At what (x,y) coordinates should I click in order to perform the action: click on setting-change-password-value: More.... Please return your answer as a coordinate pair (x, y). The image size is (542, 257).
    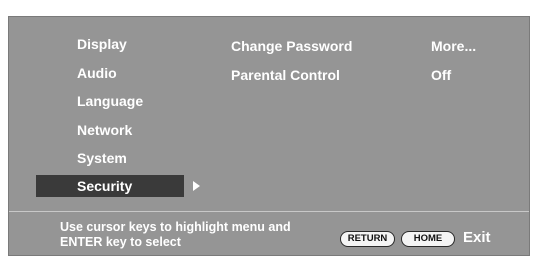
    Looking at the image, I should click on (453, 46).